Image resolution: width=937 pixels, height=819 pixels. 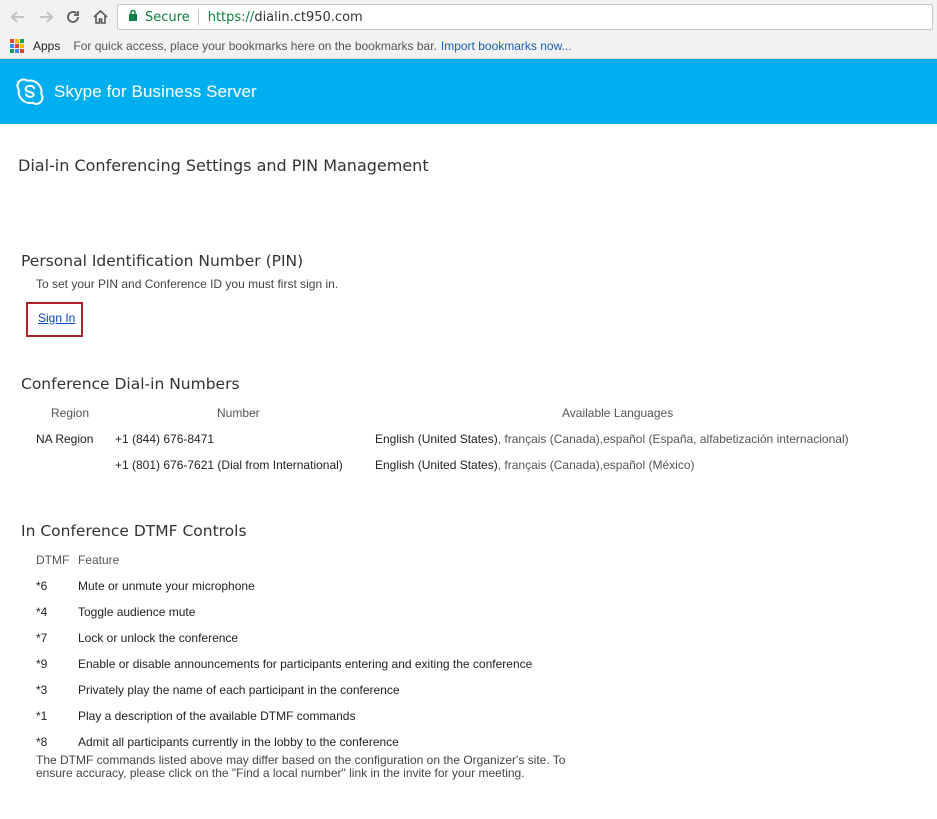 What do you see at coordinates (308, 17) in the screenshot?
I see `url-host: dialin.ct950.com` at bounding box center [308, 17].